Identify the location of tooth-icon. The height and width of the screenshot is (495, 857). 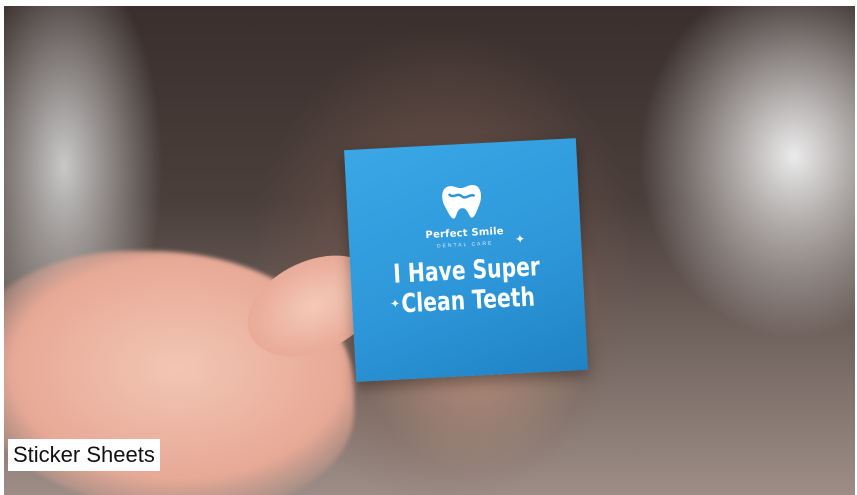
(462, 202).